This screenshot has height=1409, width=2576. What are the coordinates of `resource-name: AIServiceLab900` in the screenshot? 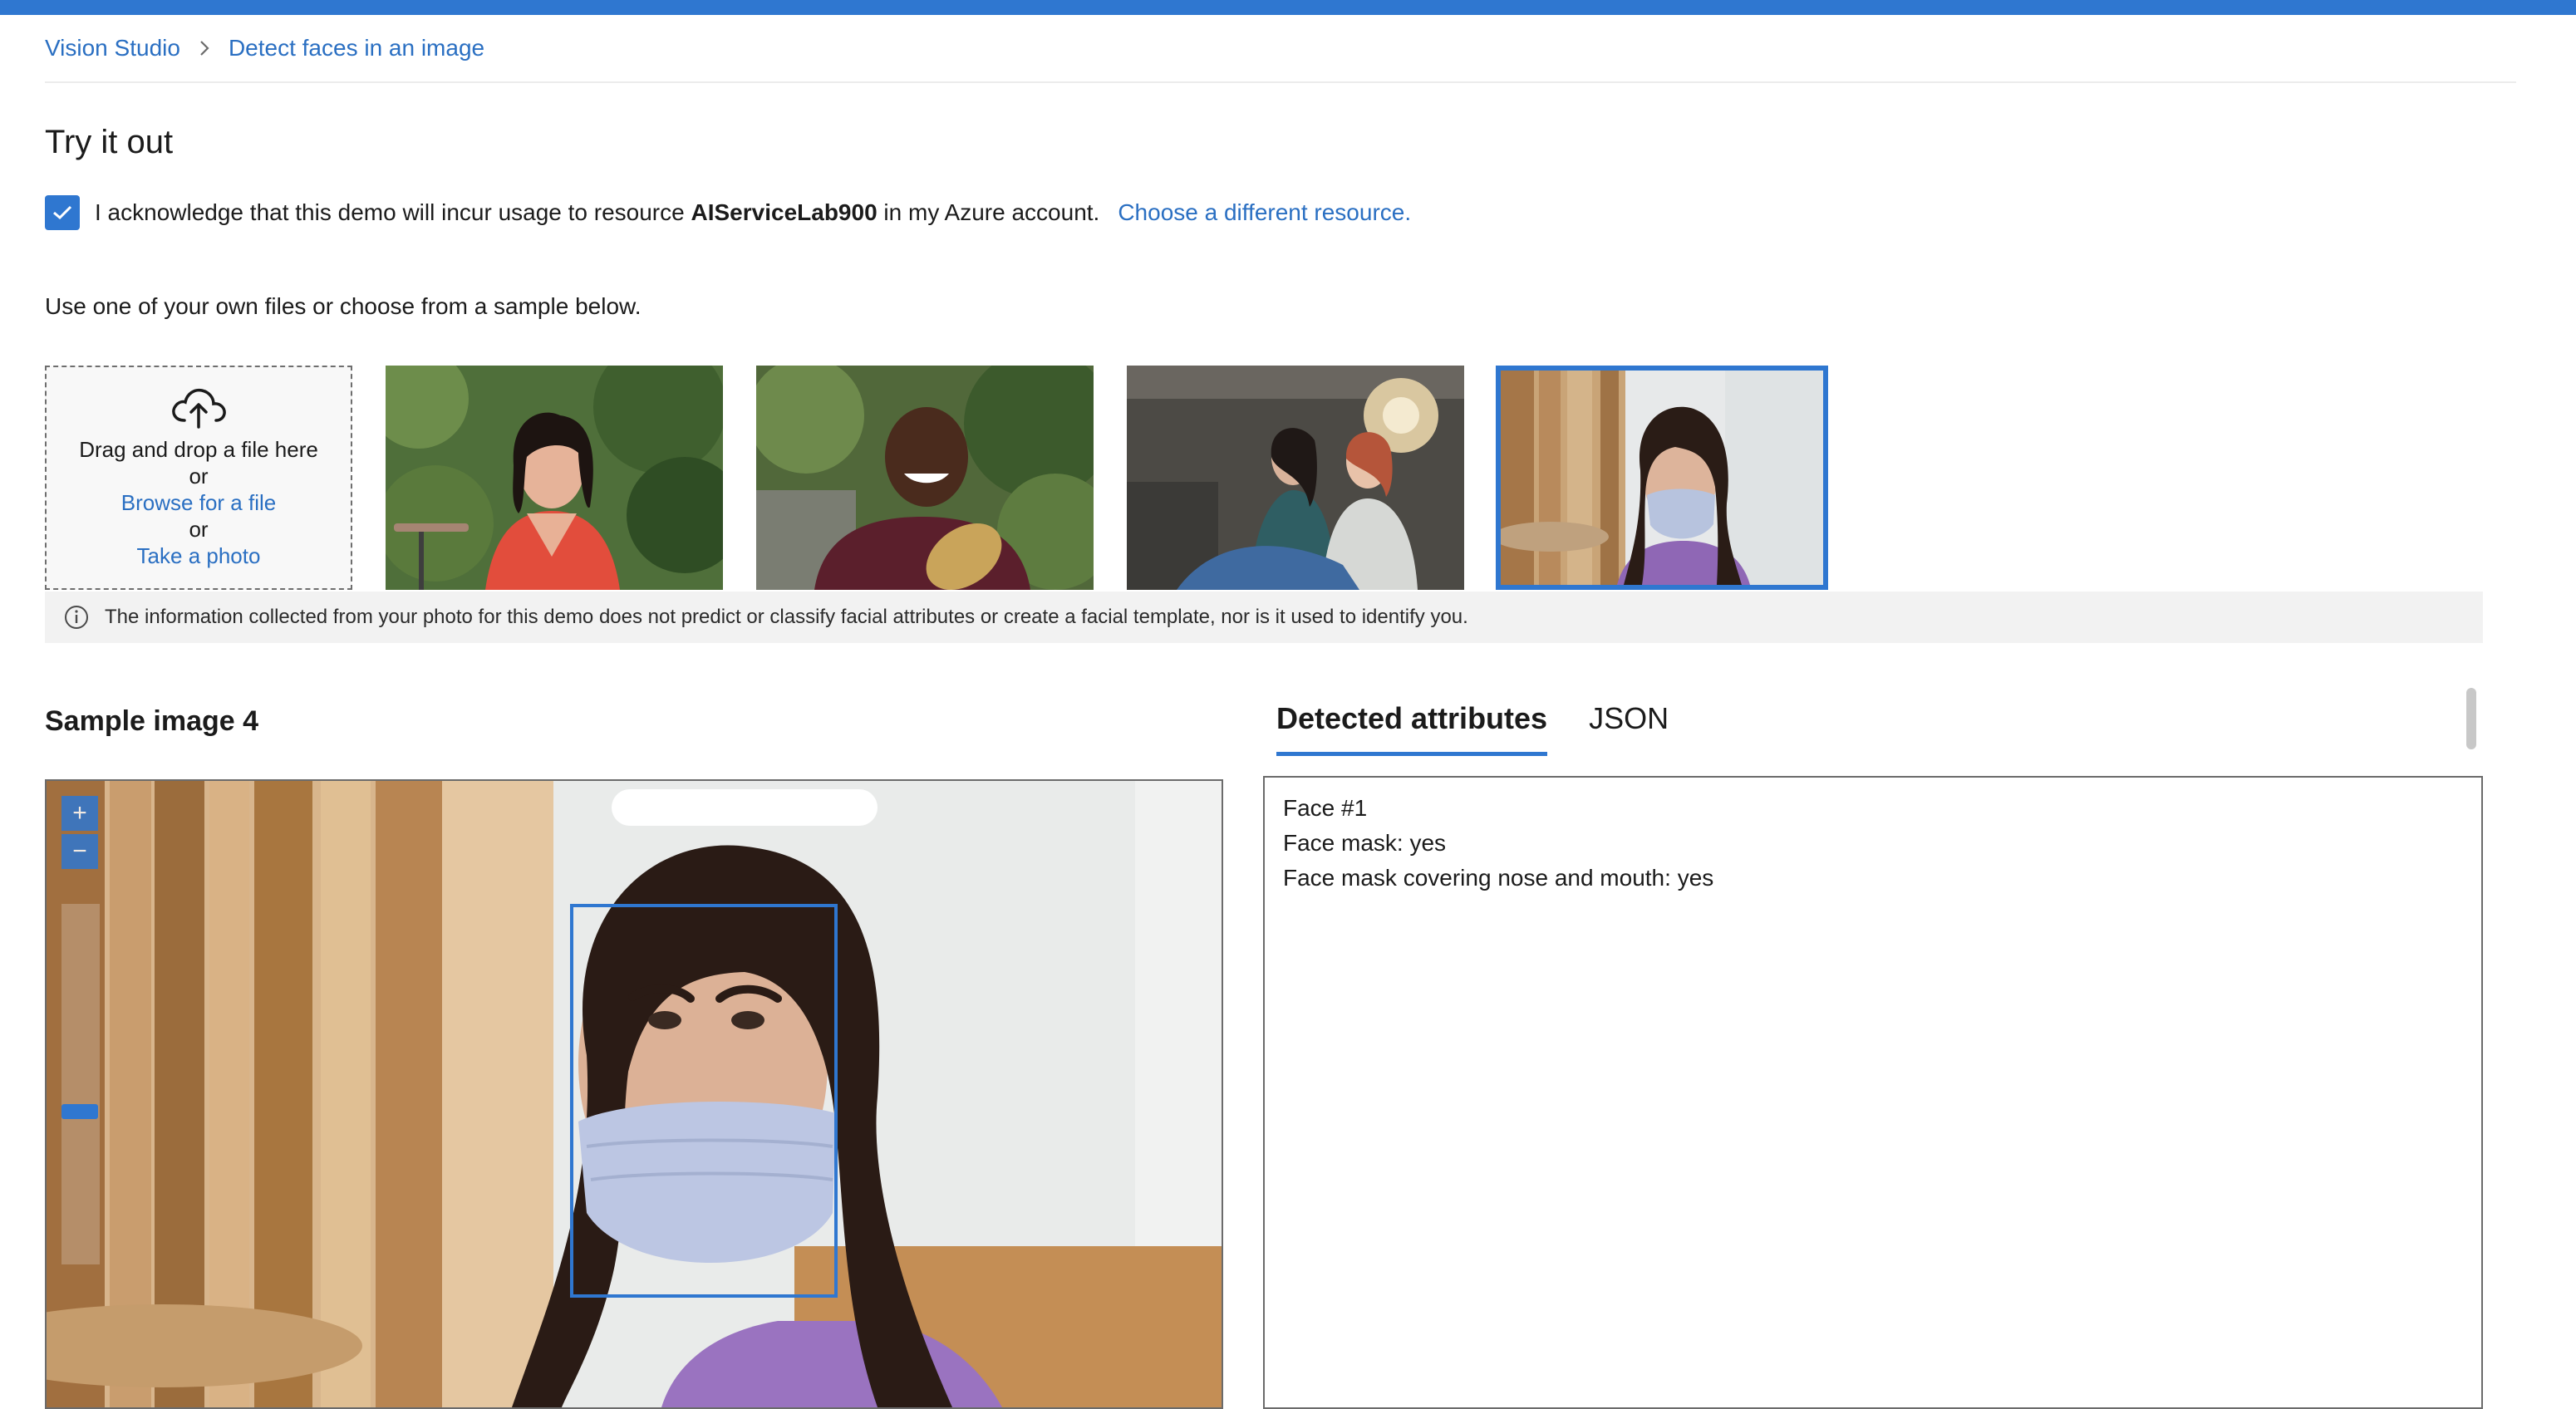 It's located at (784, 212).